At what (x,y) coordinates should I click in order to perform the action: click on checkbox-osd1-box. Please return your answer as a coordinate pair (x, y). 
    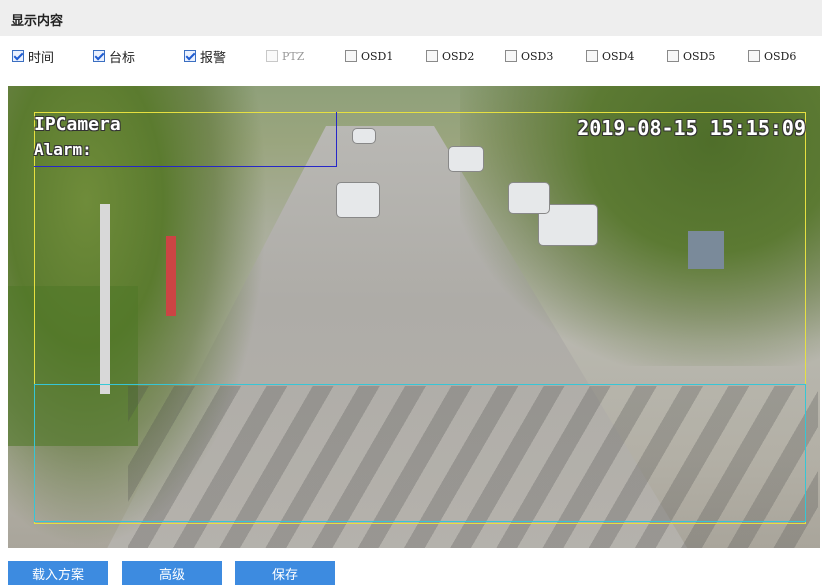
    Looking at the image, I should click on (351, 56).